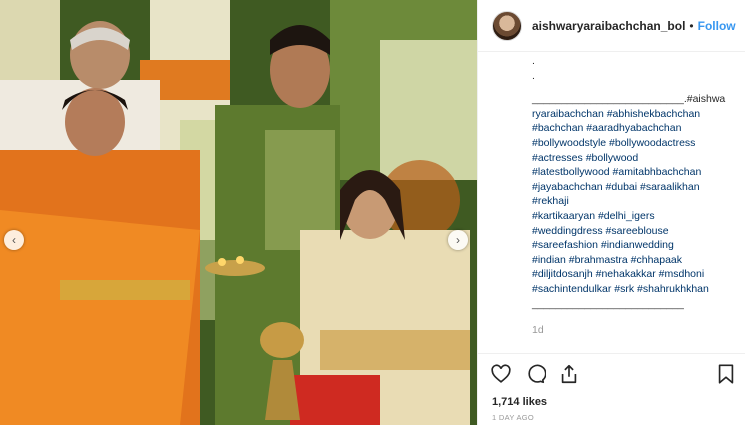 Image resolution: width=745 pixels, height=425 pixels. What do you see at coordinates (629, 158) in the screenshot?
I see `hashtag-line: #actresses #bollywood` at bounding box center [629, 158].